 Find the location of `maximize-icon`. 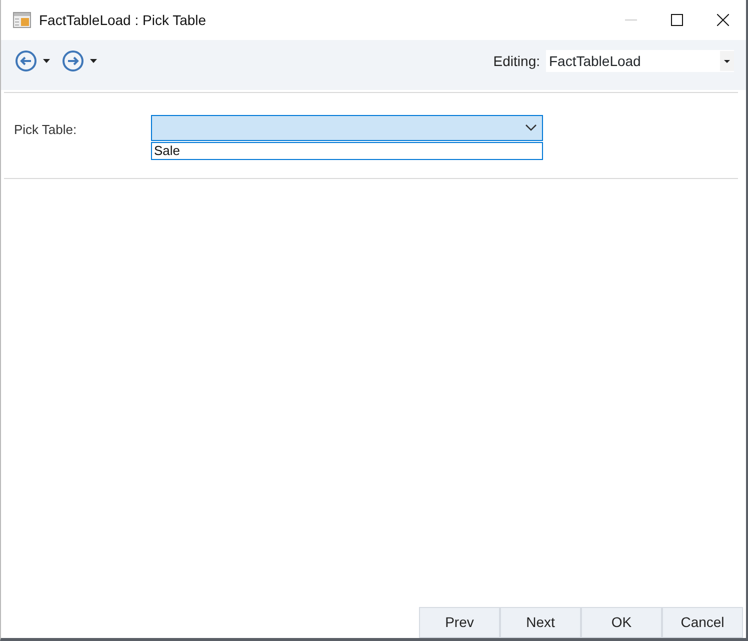

maximize-icon is located at coordinates (677, 20).